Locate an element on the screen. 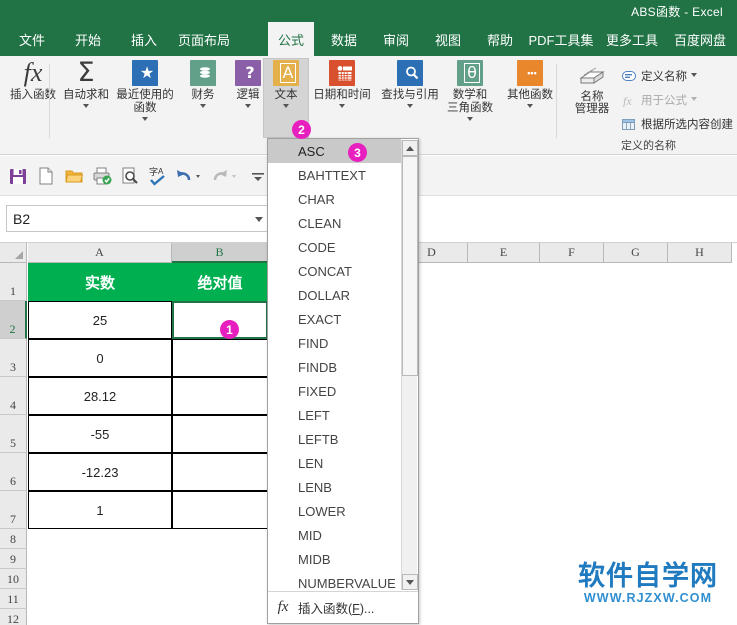 This screenshot has width=737, height=625. create-from-selection-item: 根据所选内容创建 is located at coordinates (677, 124).